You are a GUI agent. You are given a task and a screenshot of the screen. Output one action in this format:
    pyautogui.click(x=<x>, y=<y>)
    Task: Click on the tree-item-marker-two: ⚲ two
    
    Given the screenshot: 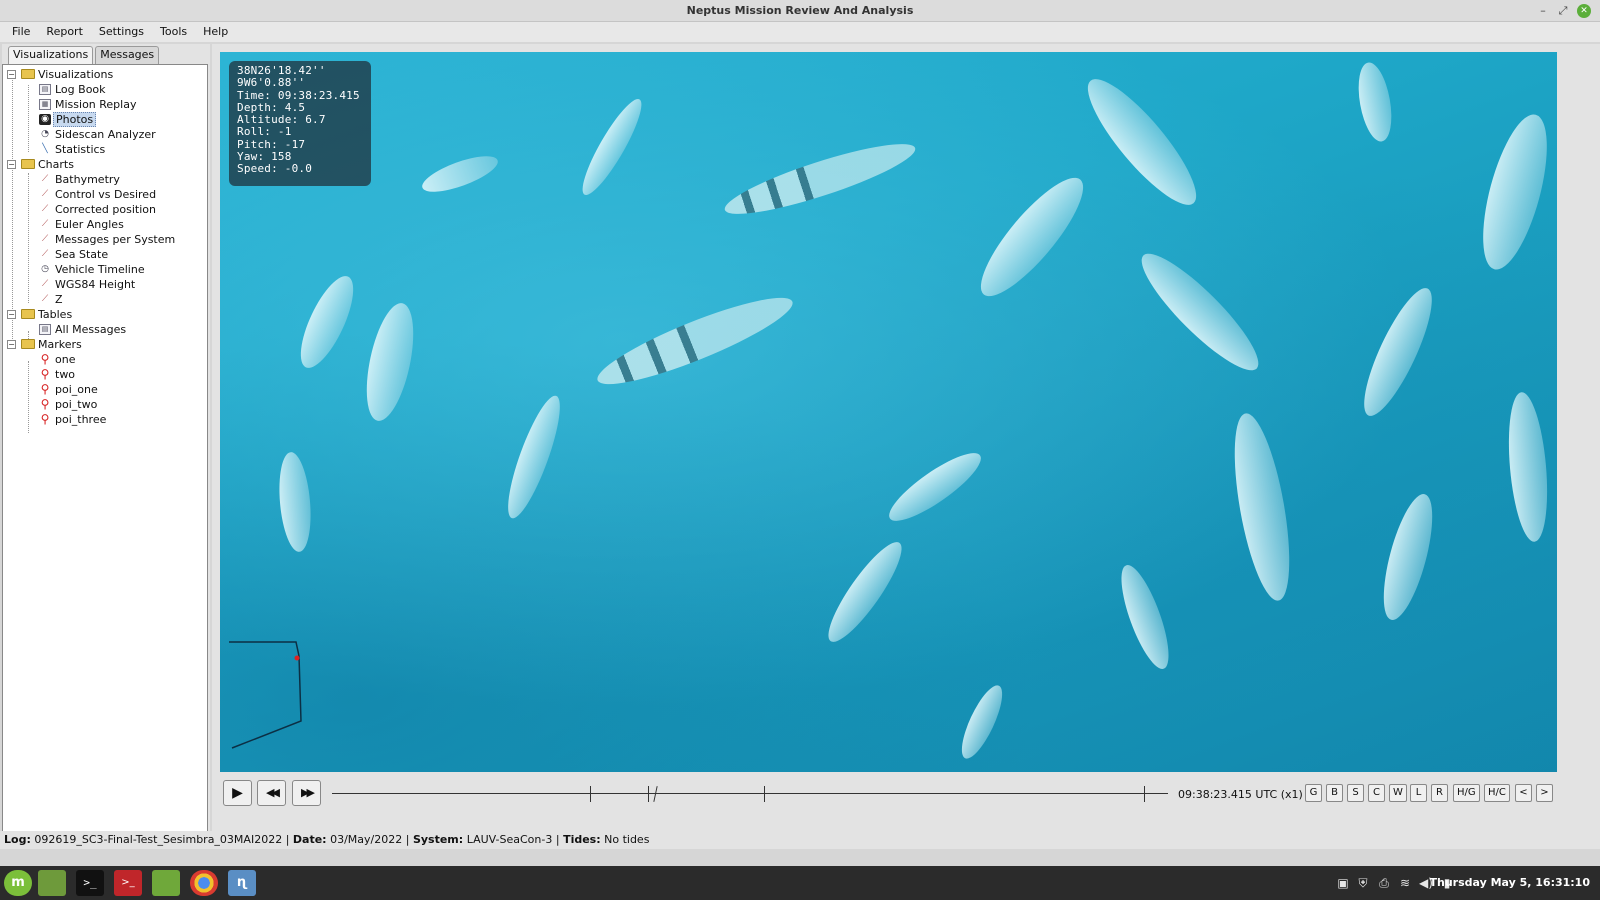 What is the action you would take?
    pyautogui.click(x=105, y=374)
    